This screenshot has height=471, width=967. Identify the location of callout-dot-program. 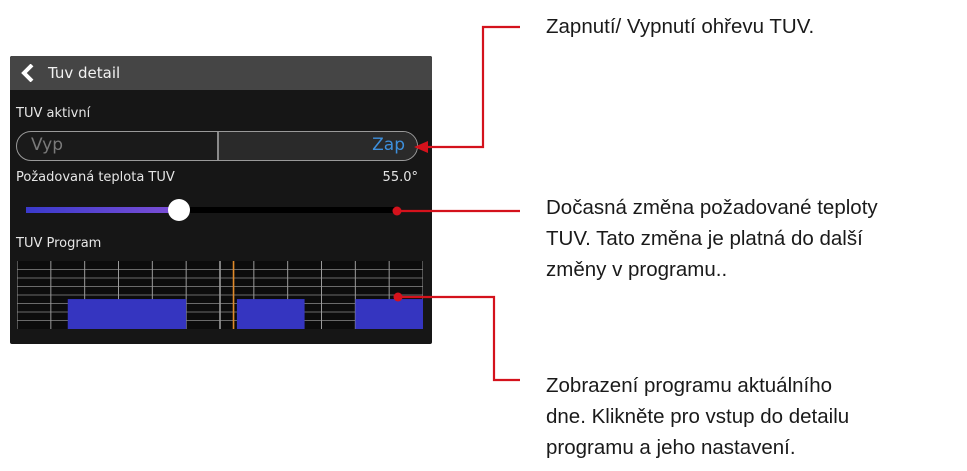
(398, 297).